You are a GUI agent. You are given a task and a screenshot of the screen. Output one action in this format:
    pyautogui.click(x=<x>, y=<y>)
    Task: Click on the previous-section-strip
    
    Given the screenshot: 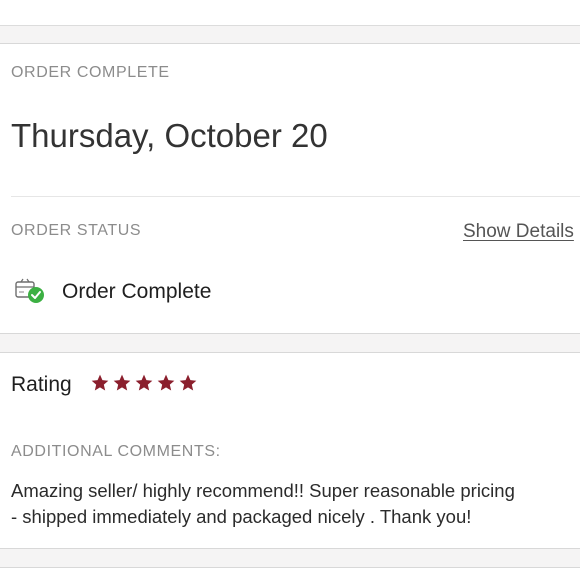 What is the action you would take?
    pyautogui.click(x=290, y=13)
    